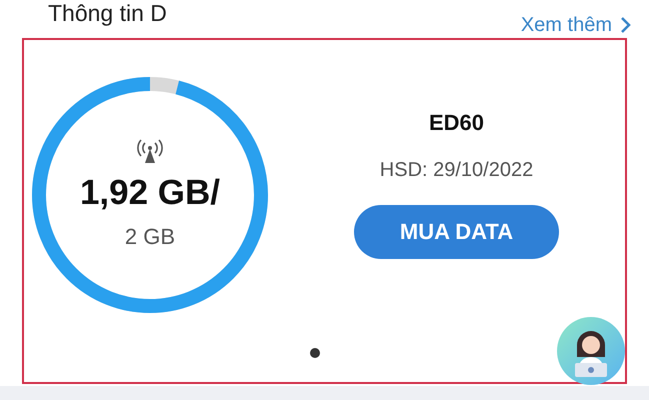  Describe the element at coordinates (150, 150) in the screenshot. I see `antenna-icon` at that location.